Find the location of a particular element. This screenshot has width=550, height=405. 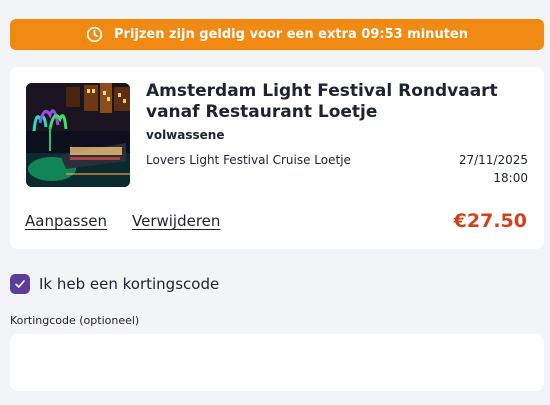

discount-checkbox is located at coordinates (20, 284).